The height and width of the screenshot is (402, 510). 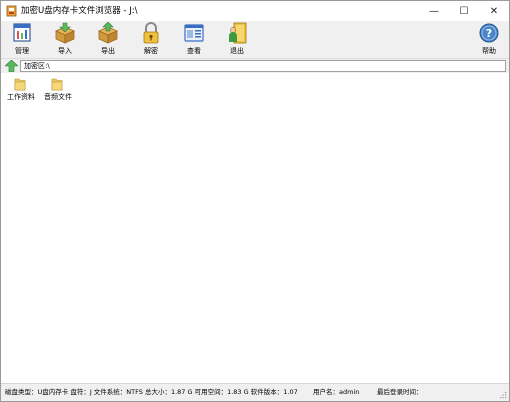 I want to click on maximize-button: ☐, so click(x=464, y=11).